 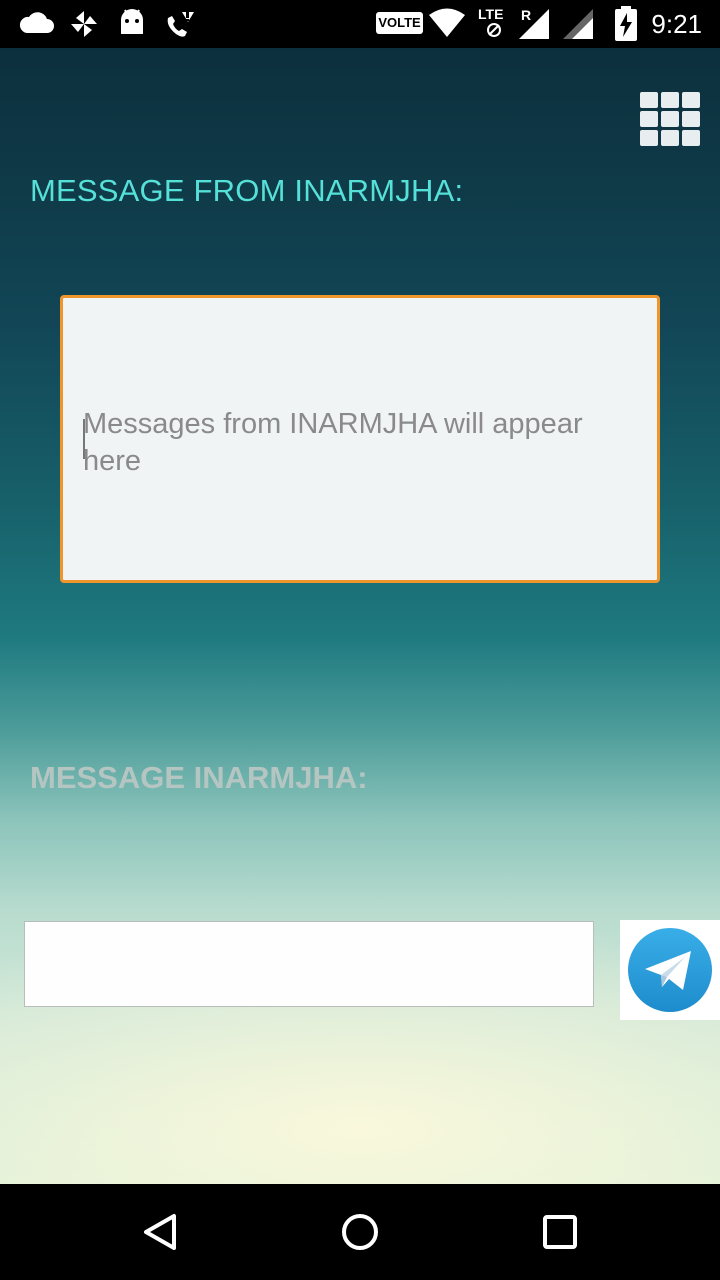 I want to click on home-icon, so click(x=360, y=1232).